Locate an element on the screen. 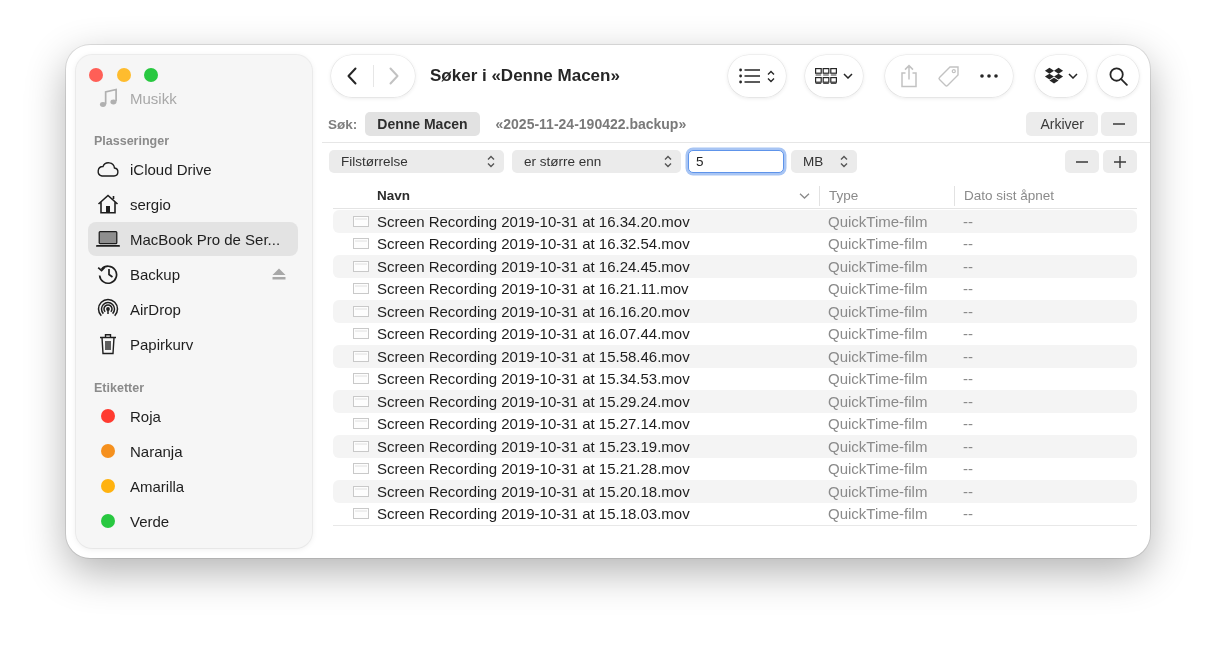  file-row: Screen Recording 2019-10-31 at 16.16.20.mov QuickTime-film -- is located at coordinates (735, 311).